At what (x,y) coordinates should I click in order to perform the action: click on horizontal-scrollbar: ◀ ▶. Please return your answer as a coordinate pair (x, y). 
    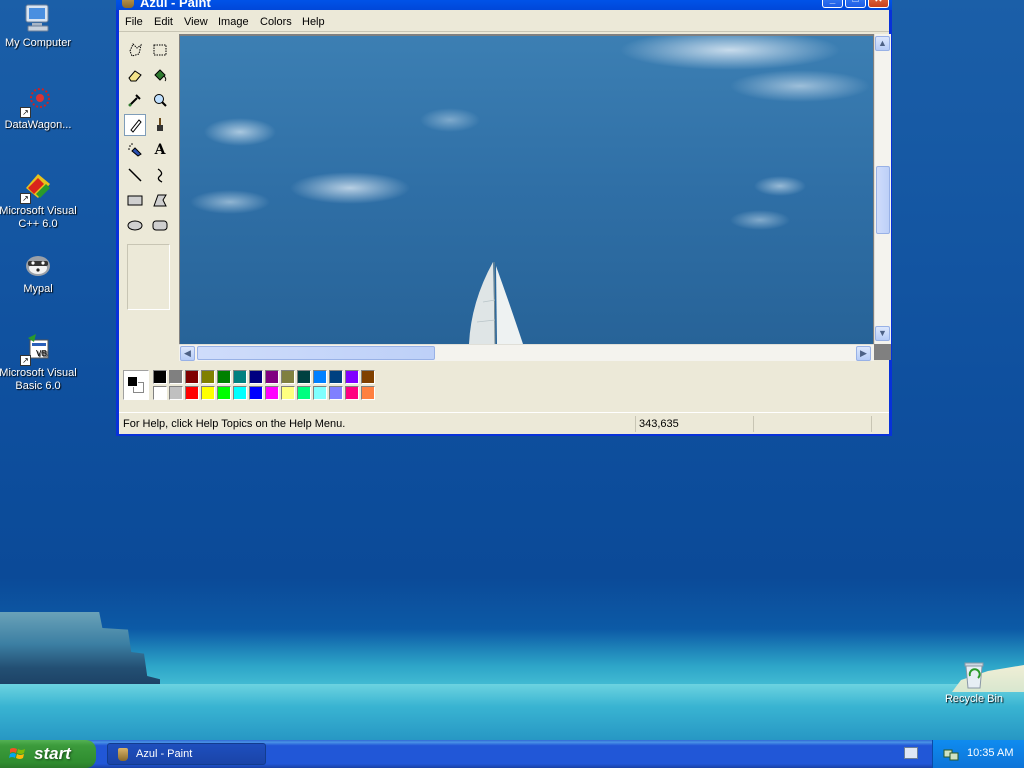
    Looking at the image, I should click on (526, 352).